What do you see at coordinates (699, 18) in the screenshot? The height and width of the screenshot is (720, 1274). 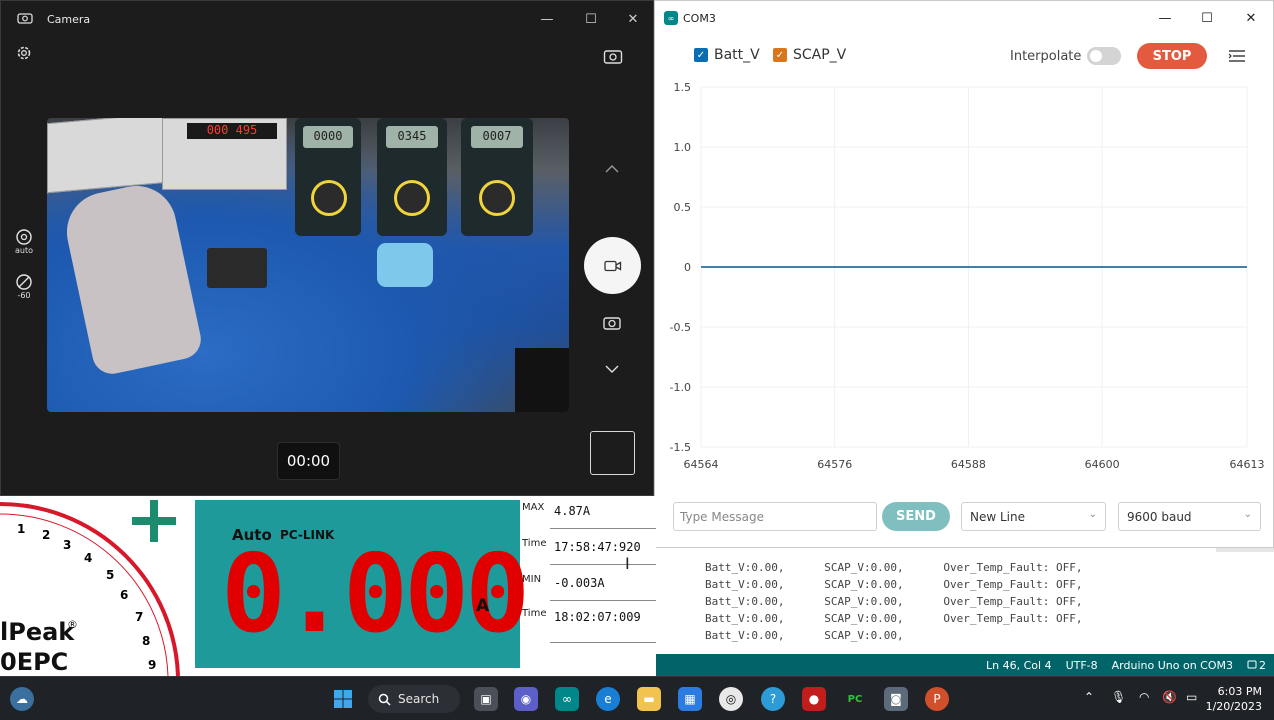 I see `com3-title: COM3` at bounding box center [699, 18].